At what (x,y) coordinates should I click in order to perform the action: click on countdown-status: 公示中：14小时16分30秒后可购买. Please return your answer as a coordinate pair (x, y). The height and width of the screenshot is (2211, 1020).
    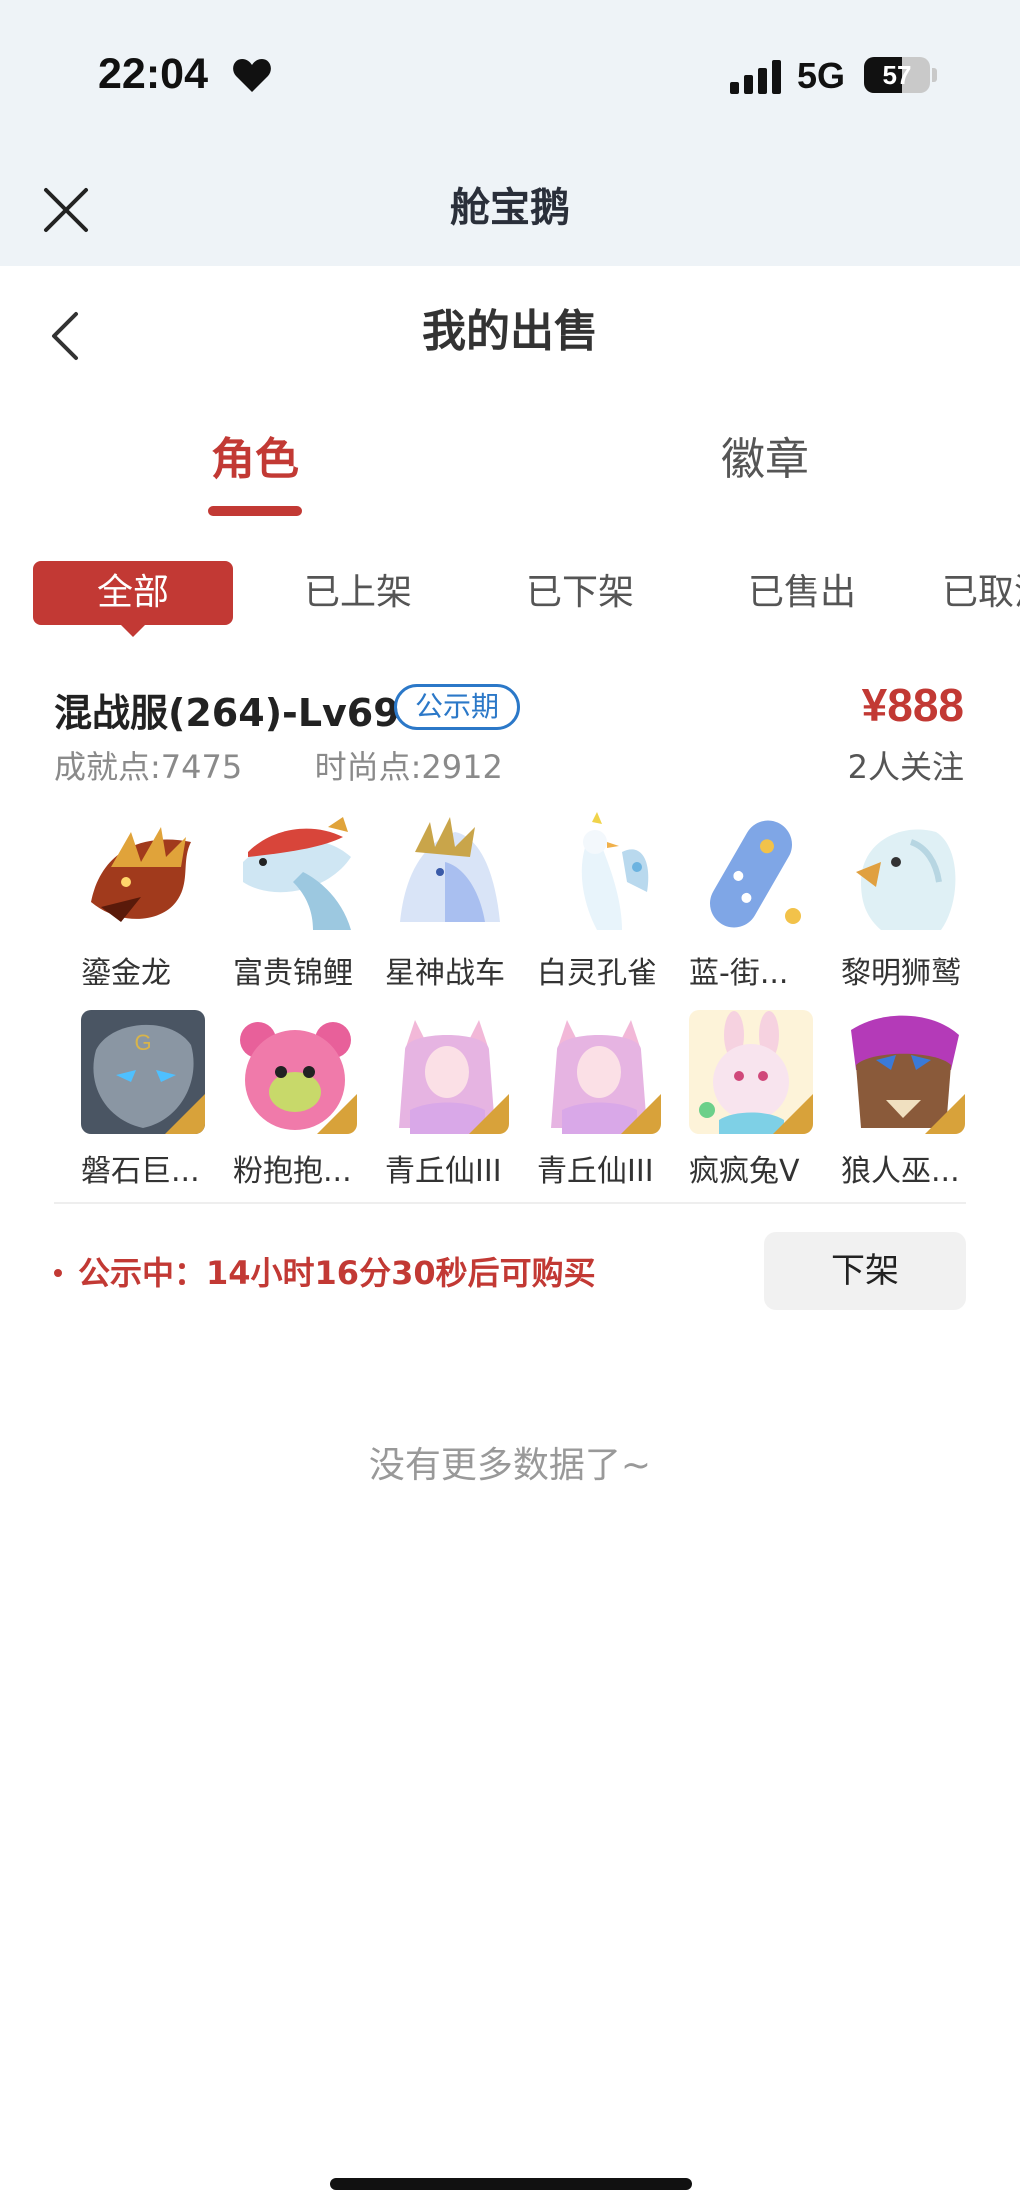
    Looking at the image, I should click on (325, 1271).